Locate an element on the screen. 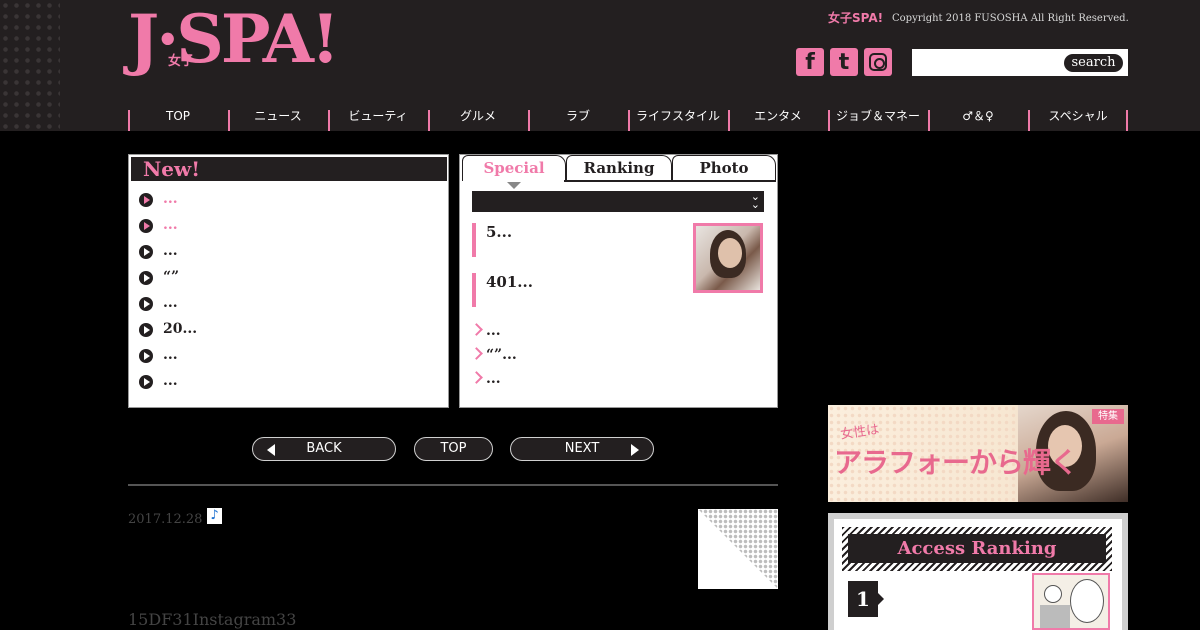  ranking-thumbnail is located at coordinates (1071, 601).